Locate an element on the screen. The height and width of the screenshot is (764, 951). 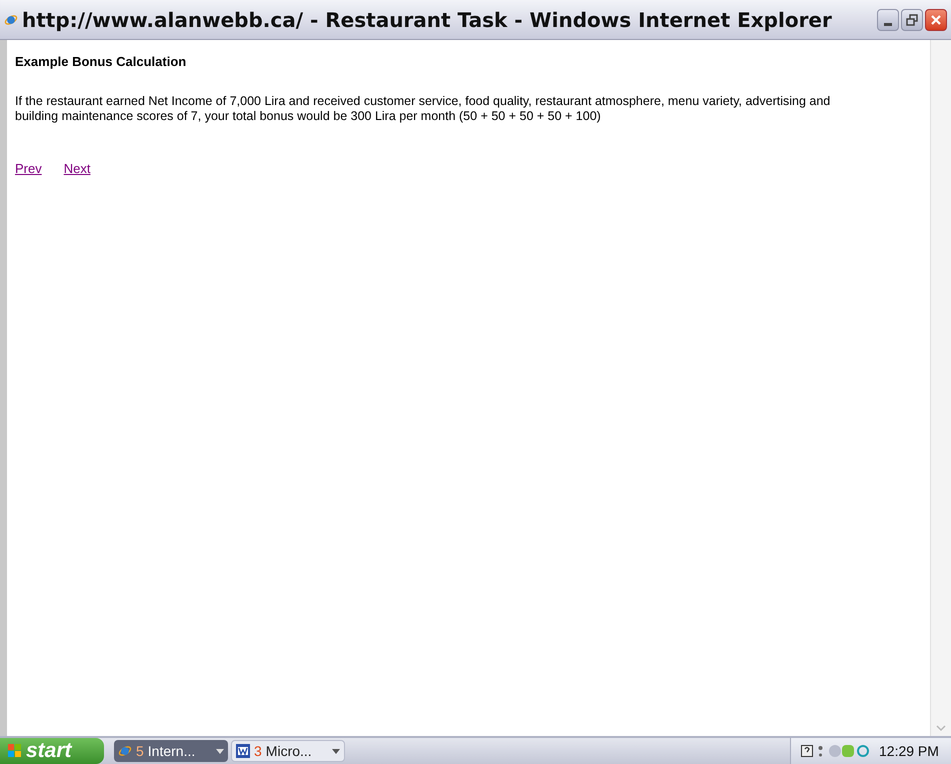
restore-button is located at coordinates (912, 19).